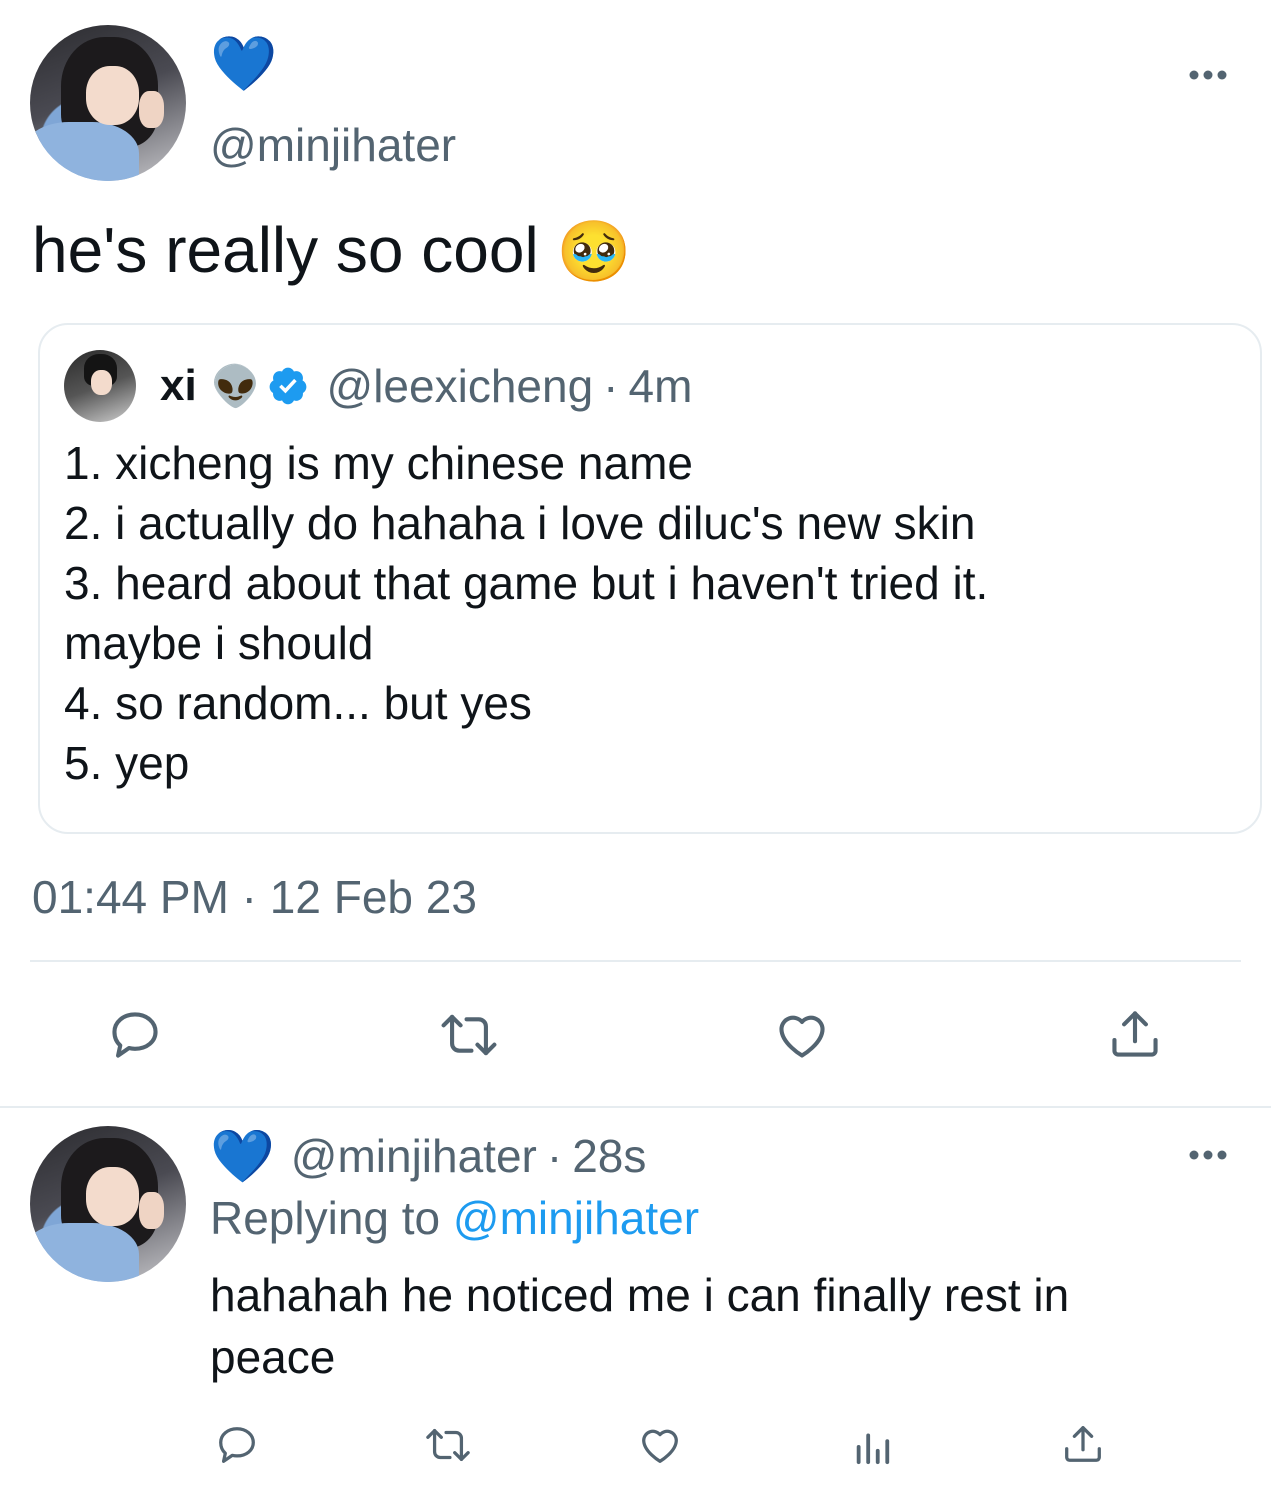 Image resolution: width=1271 pixels, height=1494 pixels. I want to click on reply-header: 💙 @minjihater · 28s, so click(428, 1156).